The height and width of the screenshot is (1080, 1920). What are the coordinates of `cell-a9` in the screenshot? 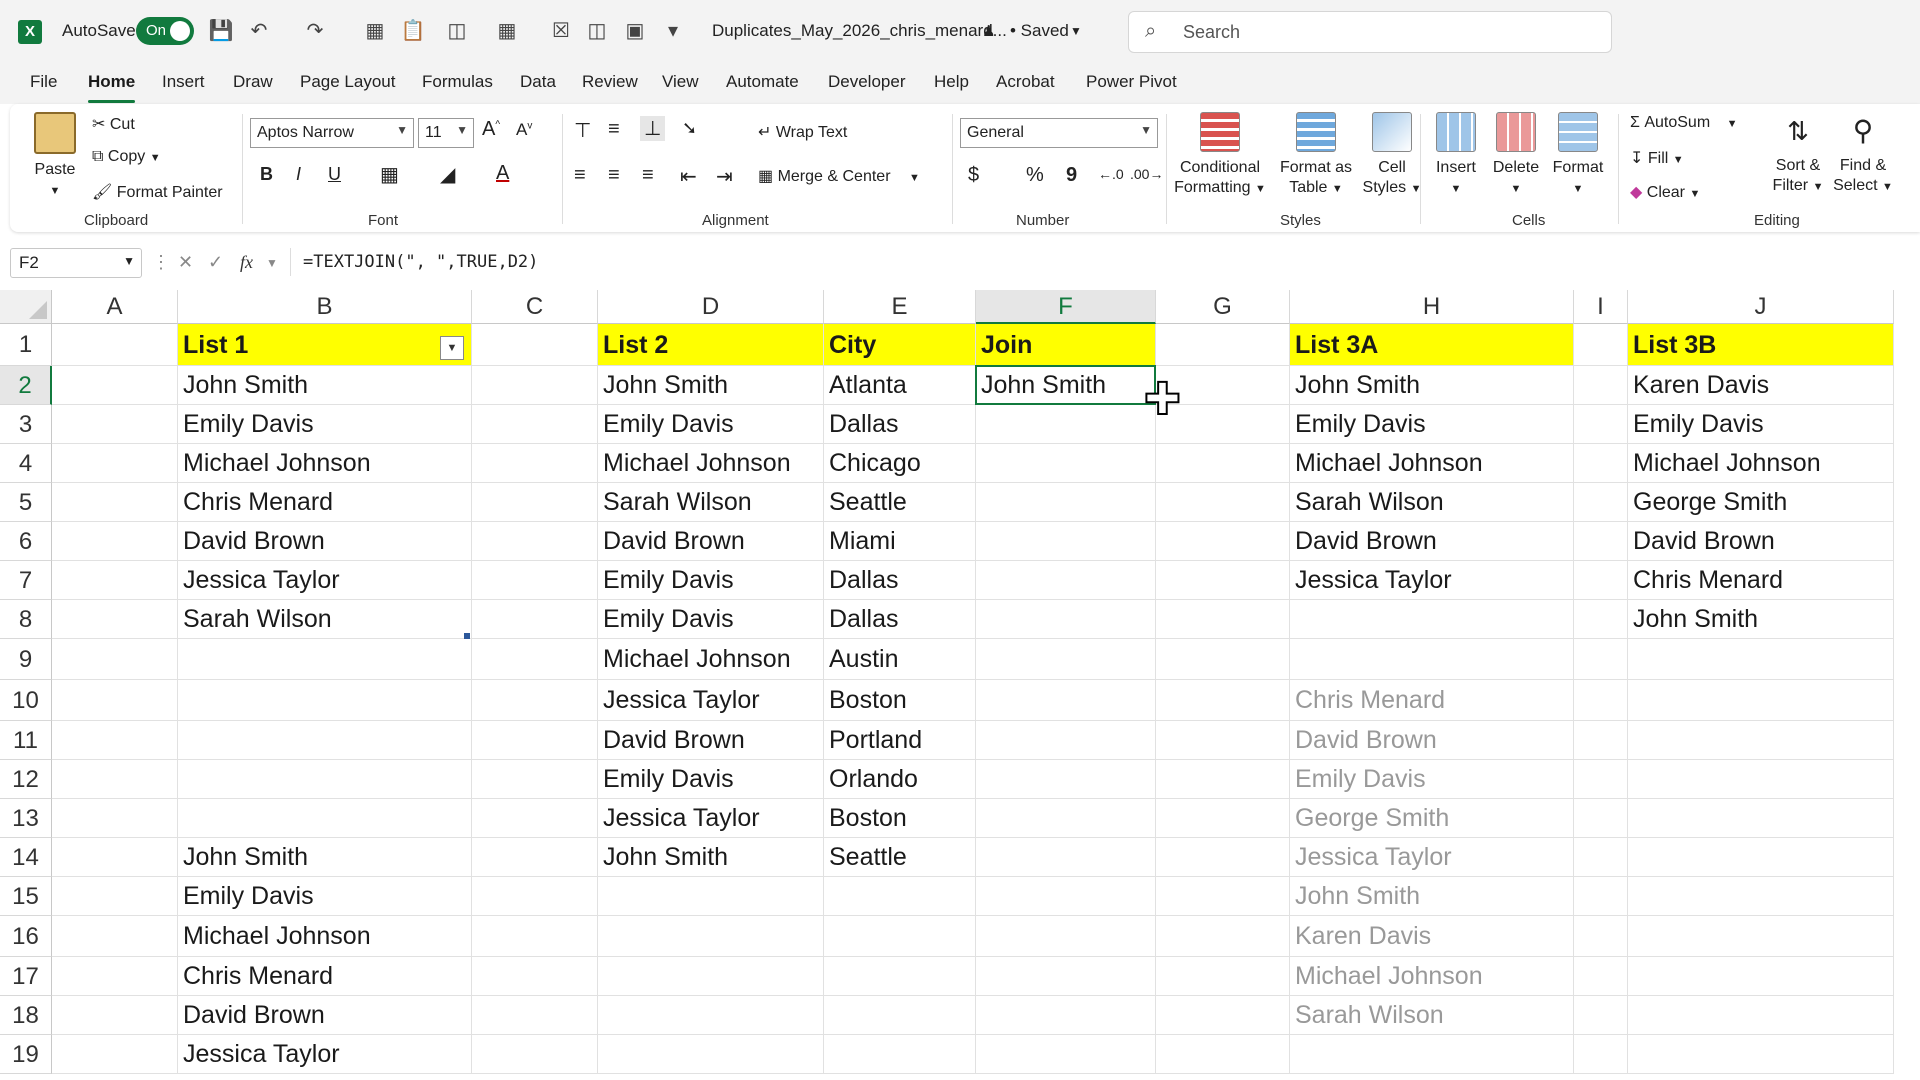 It's located at (115, 659).